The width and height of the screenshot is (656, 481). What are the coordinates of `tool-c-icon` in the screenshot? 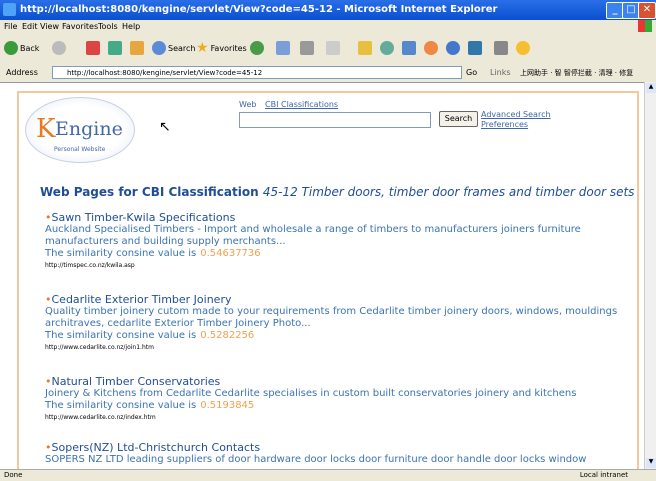 It's located at (453, 48).